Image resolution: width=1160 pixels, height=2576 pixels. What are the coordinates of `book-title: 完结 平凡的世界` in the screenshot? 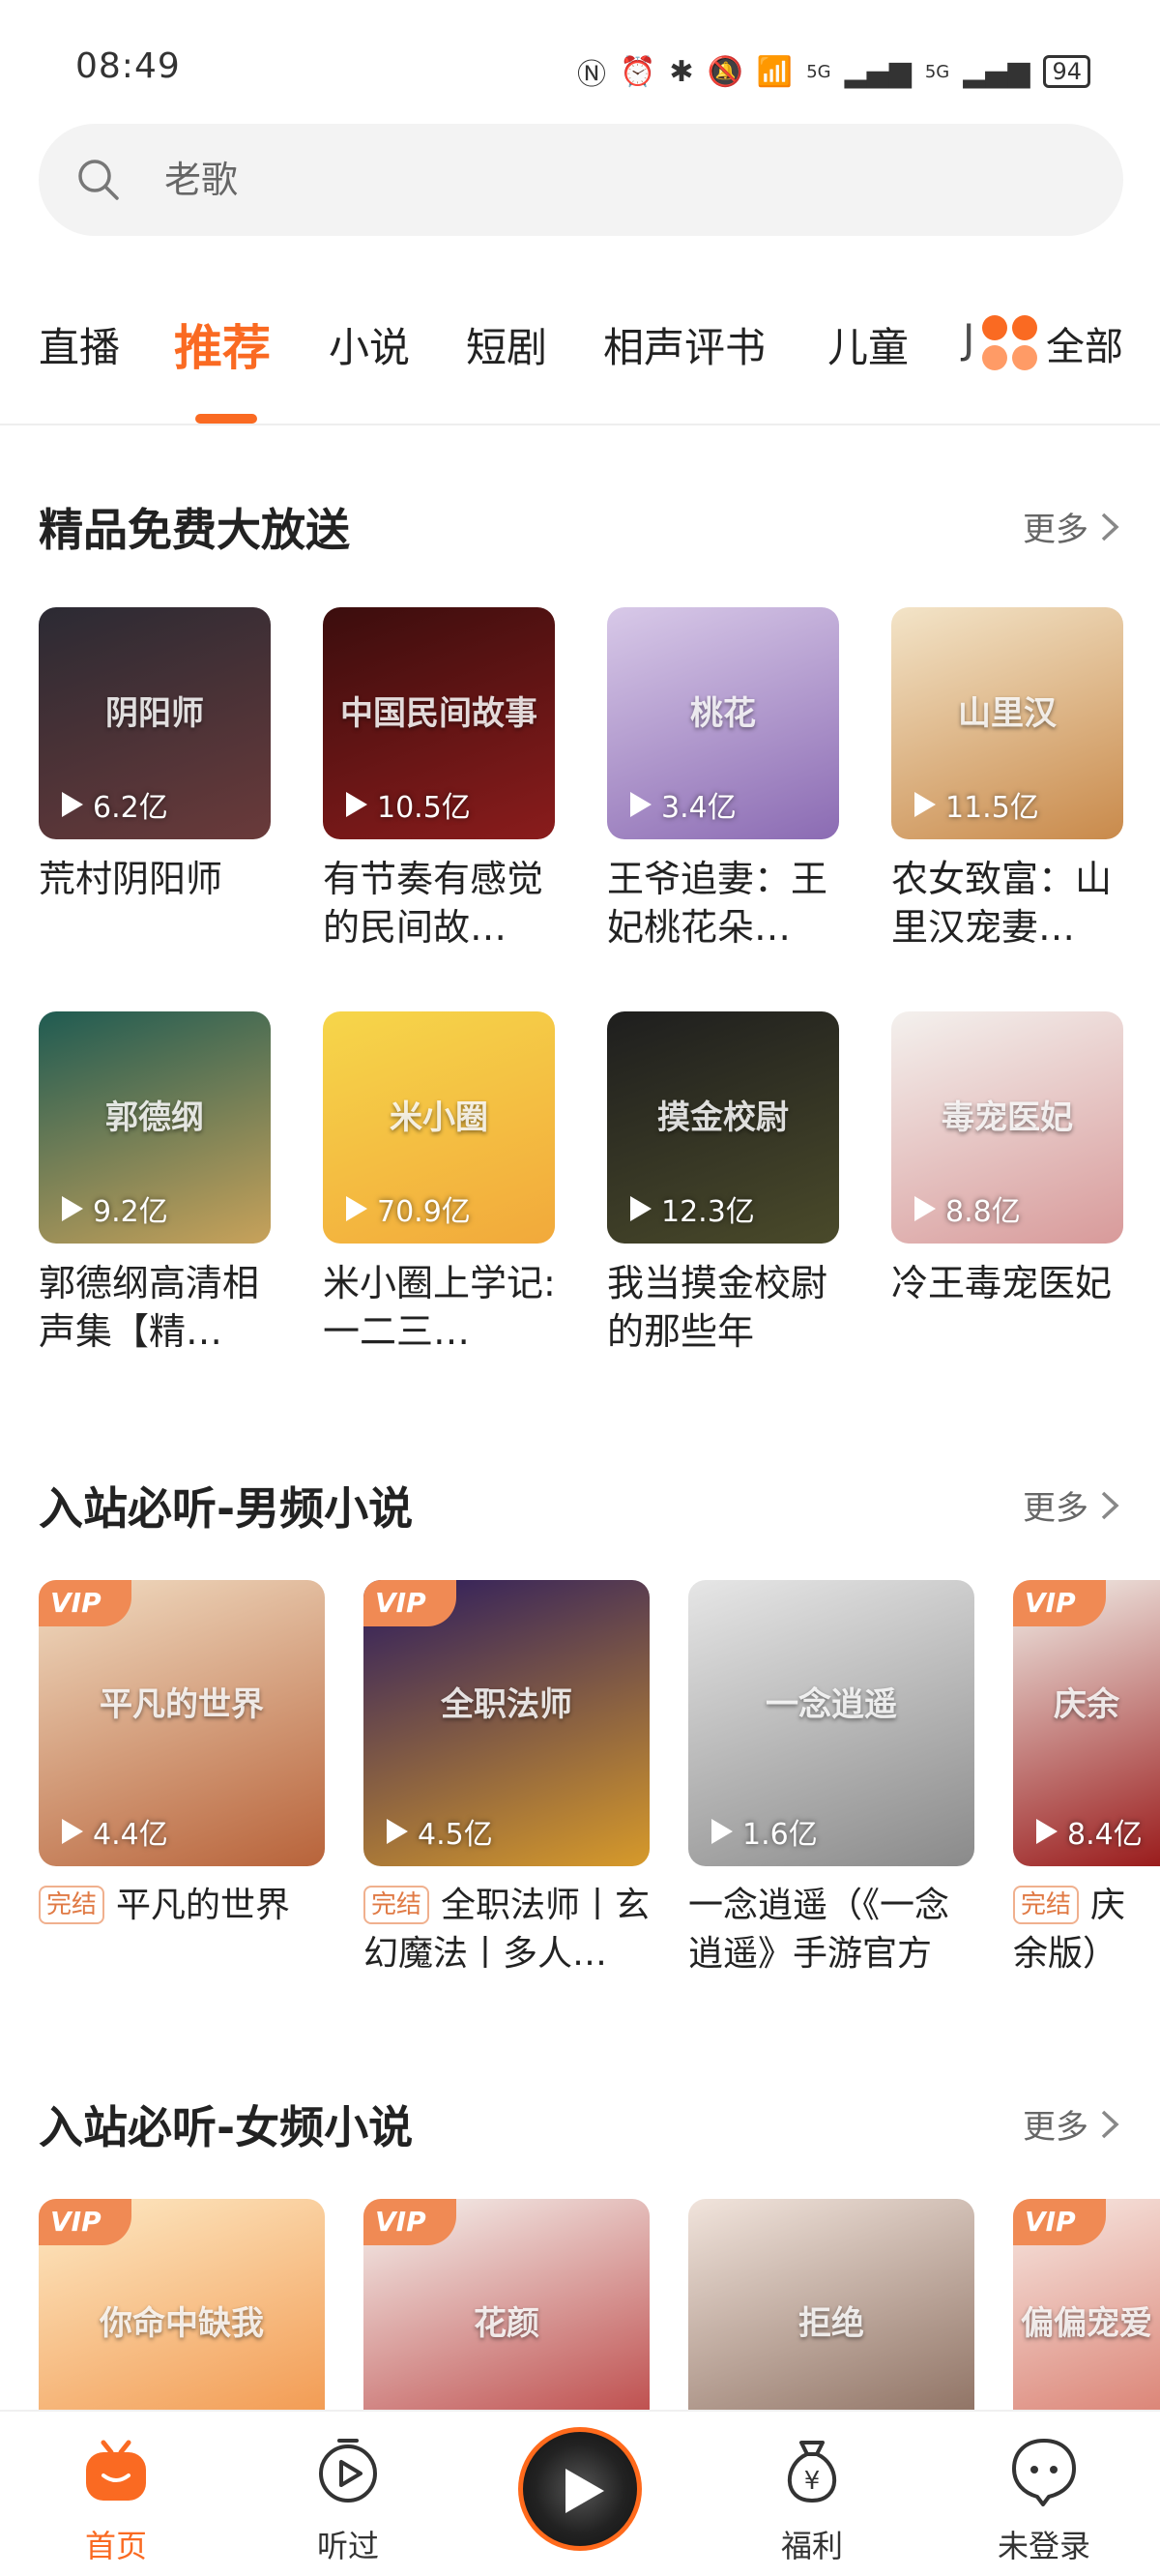 It's located at (184, 1930).